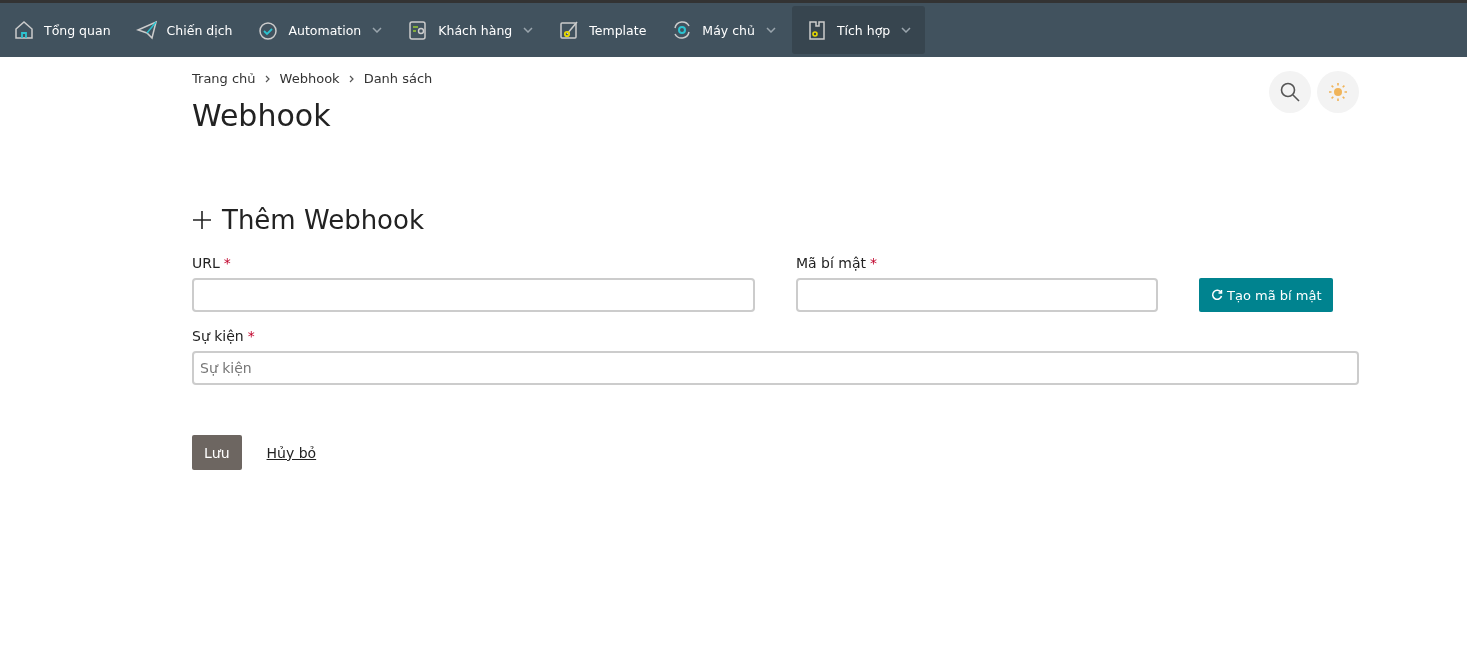  What do you see at coordinates (1217, 295) in the screenshot?
I see `refresh-icon` at bounding box center [1217, 295].